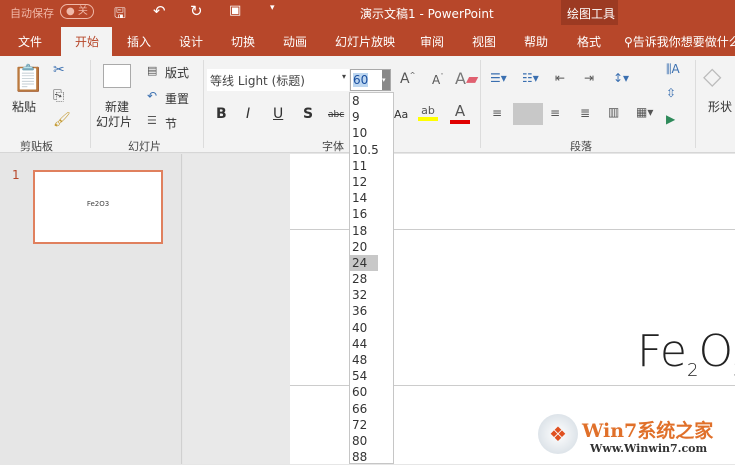  I want to click on font-size-option: 16, so click(371, 214).